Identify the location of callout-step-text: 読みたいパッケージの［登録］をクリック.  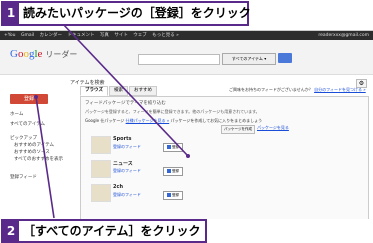
(137, 13).